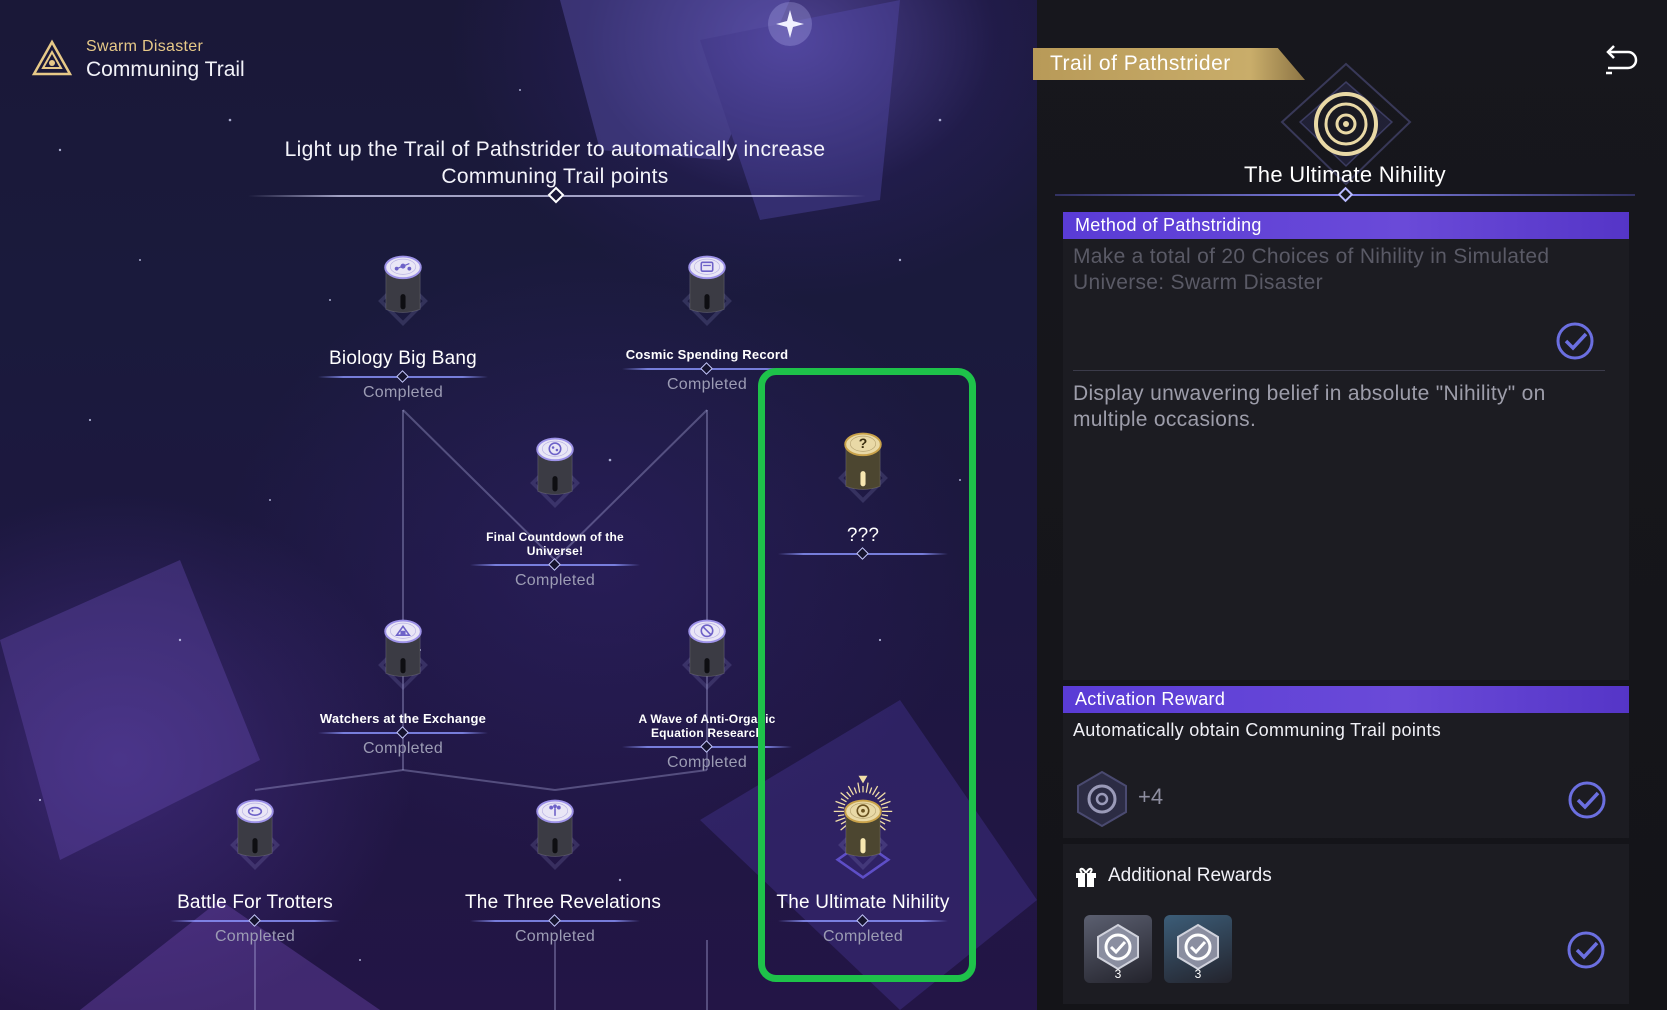  What do you see at coordinates (255, 902) in the screenshot?
I see `node-label: Battle For Trotters` at bounding box center [255, 902].